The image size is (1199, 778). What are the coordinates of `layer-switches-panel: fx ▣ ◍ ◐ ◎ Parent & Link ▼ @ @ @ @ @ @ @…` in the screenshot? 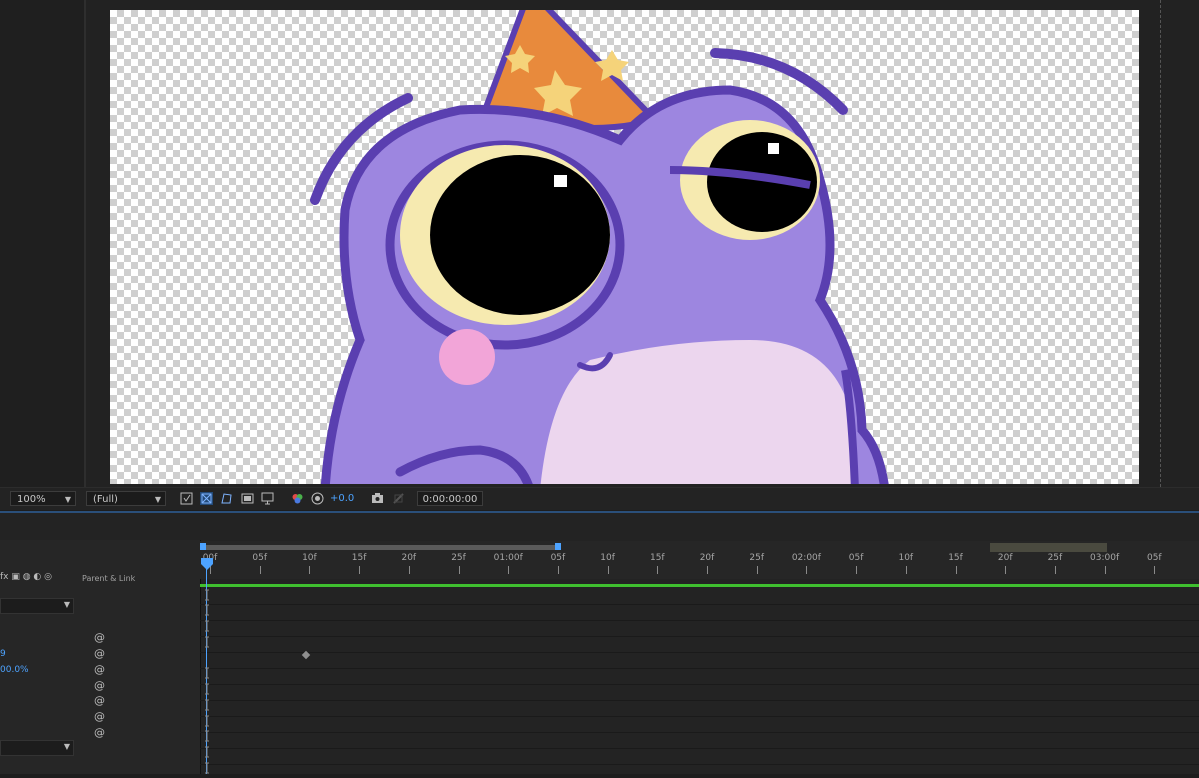 It's located at (100, 657).